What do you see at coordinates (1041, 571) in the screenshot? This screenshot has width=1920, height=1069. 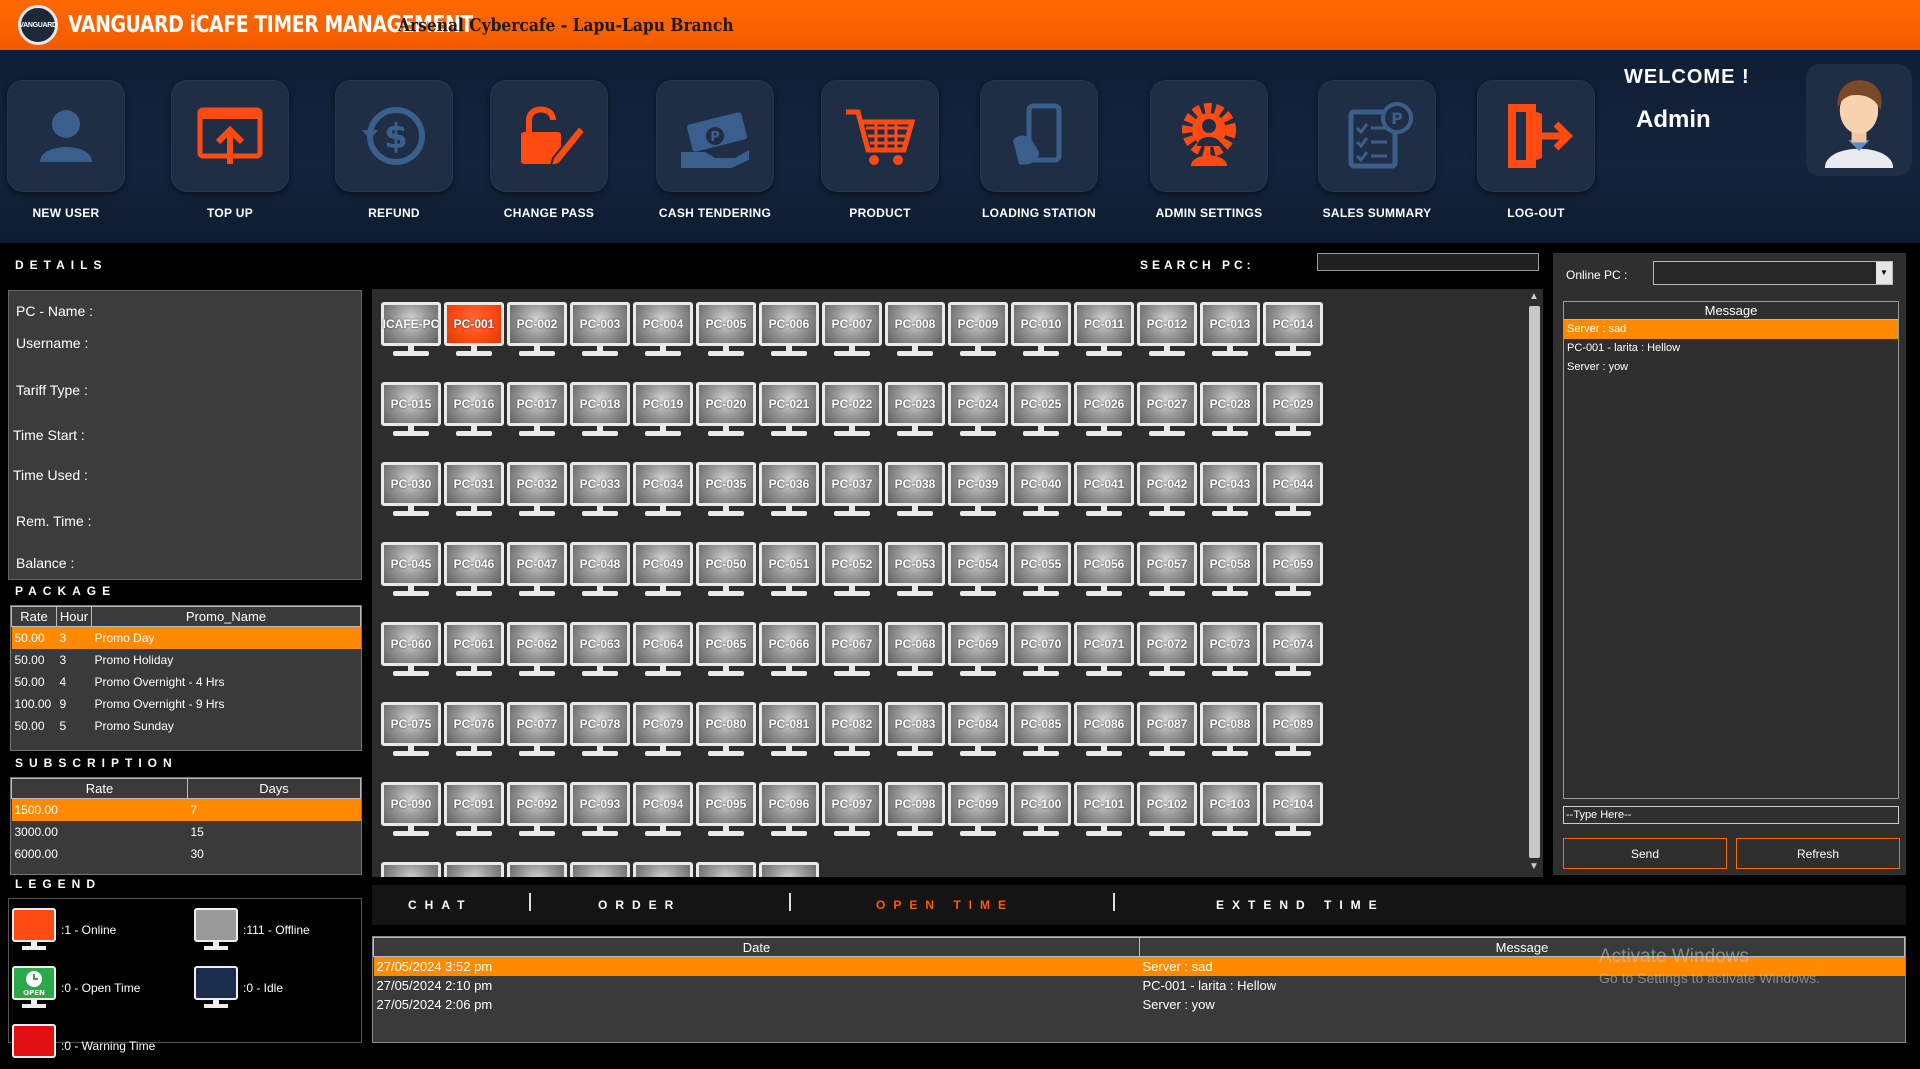 I see `pc-tile: PC-055` at bounding box center [1041, 571].